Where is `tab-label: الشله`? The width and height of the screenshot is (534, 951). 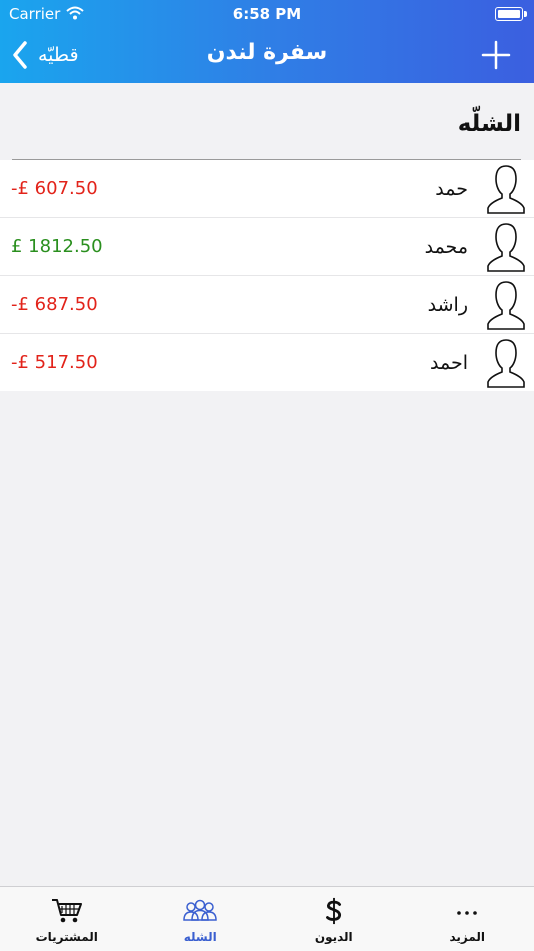 tab-label: الشله is located at coordinates (201, 937).